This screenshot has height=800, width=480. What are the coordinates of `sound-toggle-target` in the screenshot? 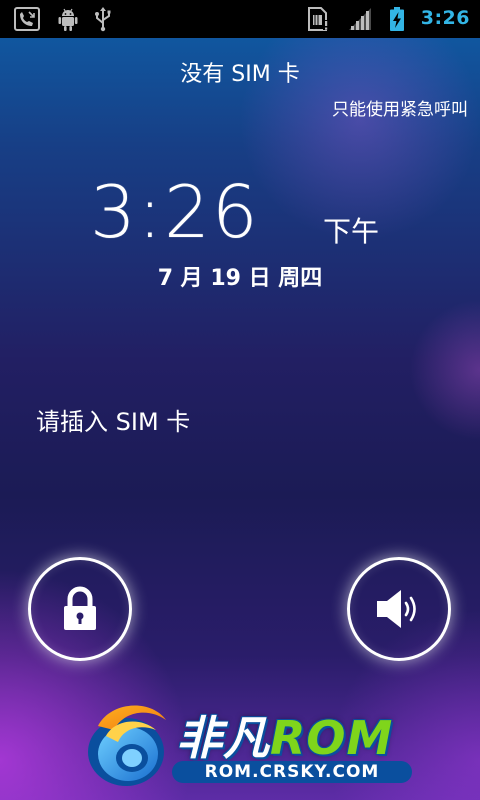 It's located at (399, 609).